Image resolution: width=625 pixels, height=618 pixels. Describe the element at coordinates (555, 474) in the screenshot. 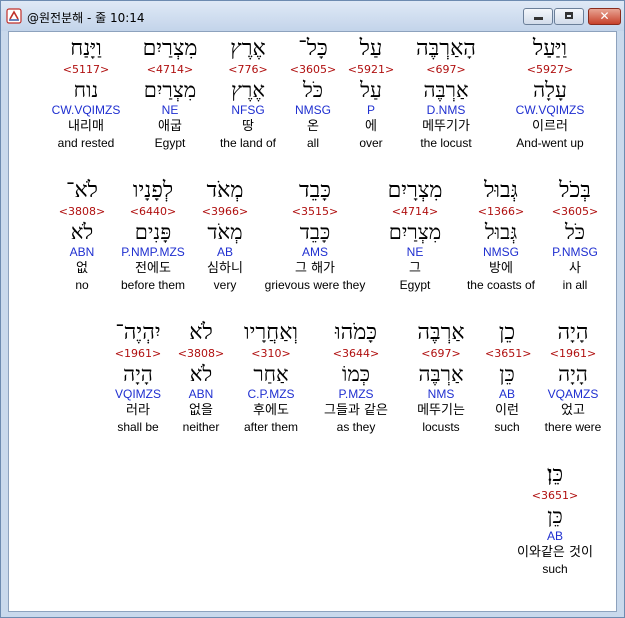

I see `hebrew-word: כֵּן׃` at that location.